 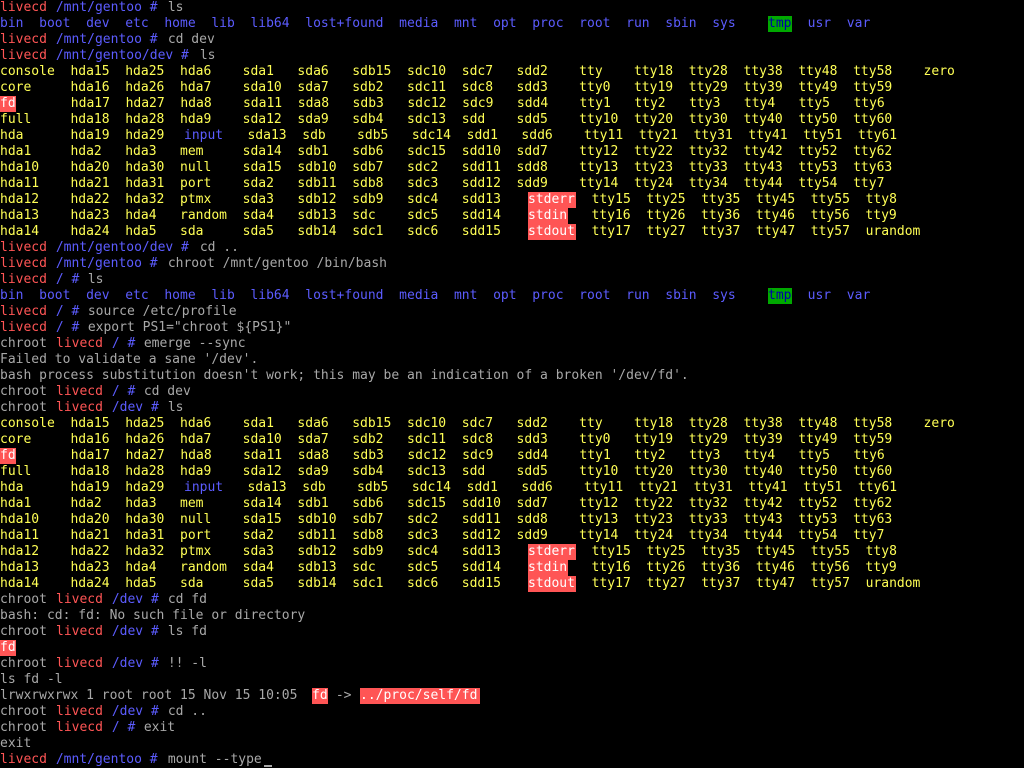 What do you see at coordinates (512, 744) in the screenshot?
I see `terminal-line: exit` at bounding box center [512, 744].